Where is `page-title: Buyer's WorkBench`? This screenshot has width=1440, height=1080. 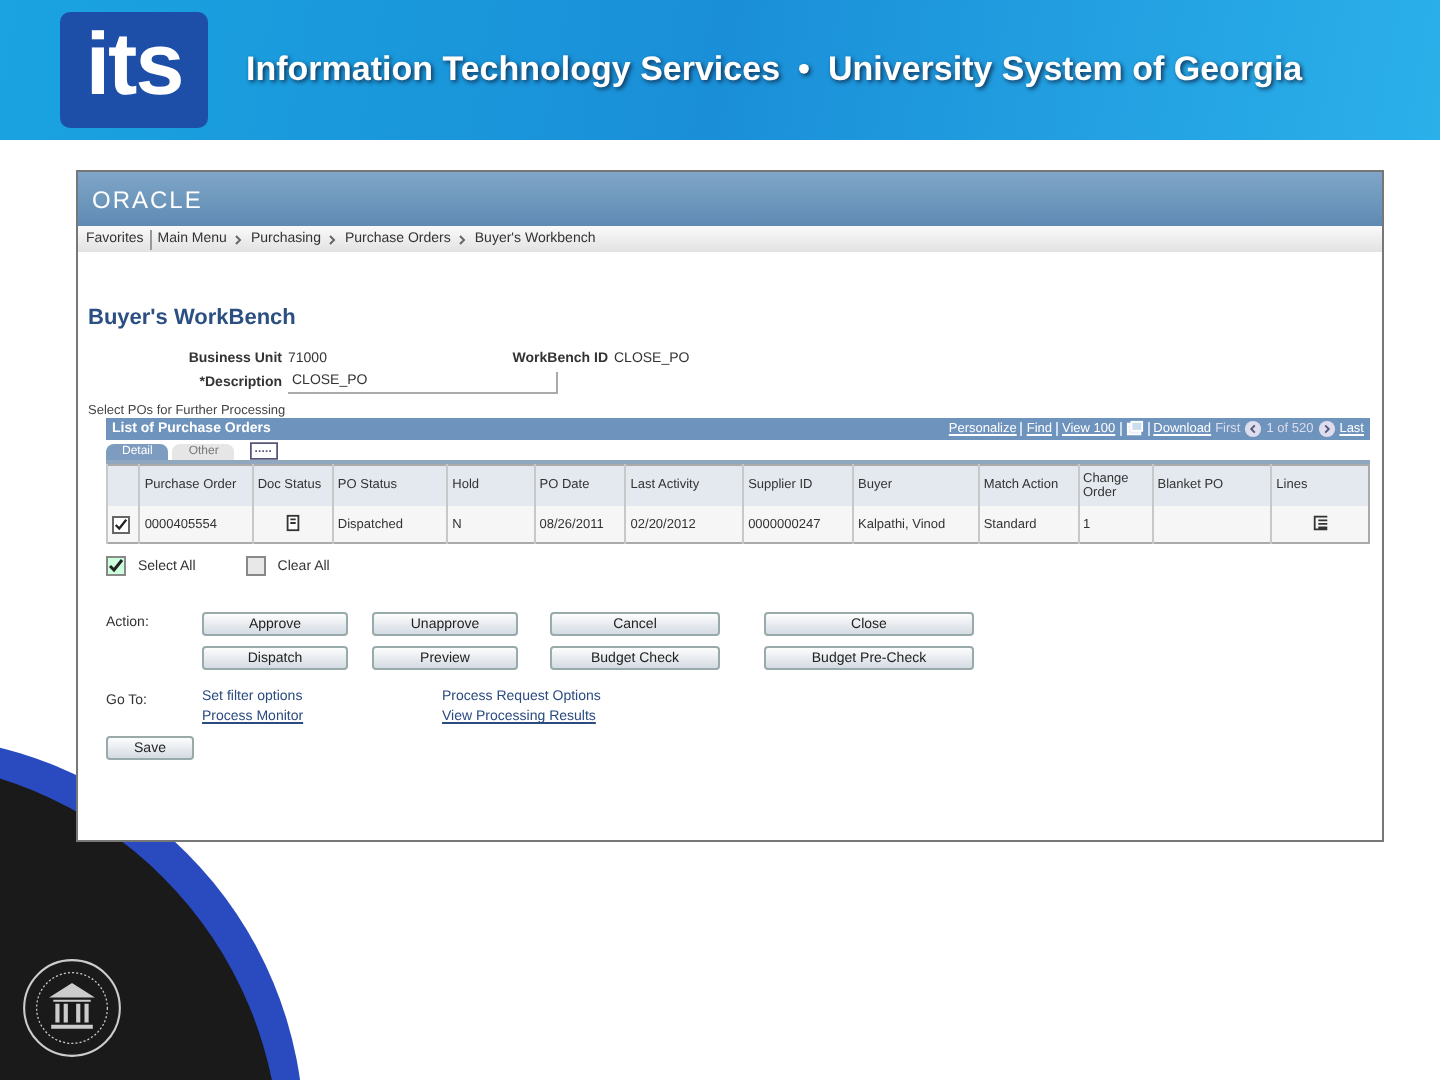
page-title: Buyer's WorkBench is located at coordinates (193, 318).